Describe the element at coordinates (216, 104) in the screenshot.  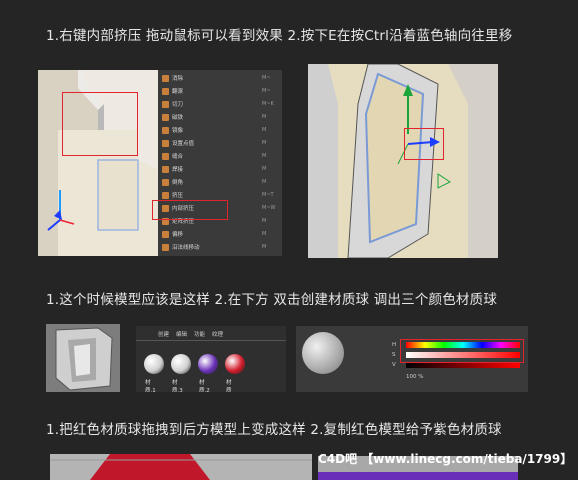
I see `menu-item: 切刀 M~K` at that location.